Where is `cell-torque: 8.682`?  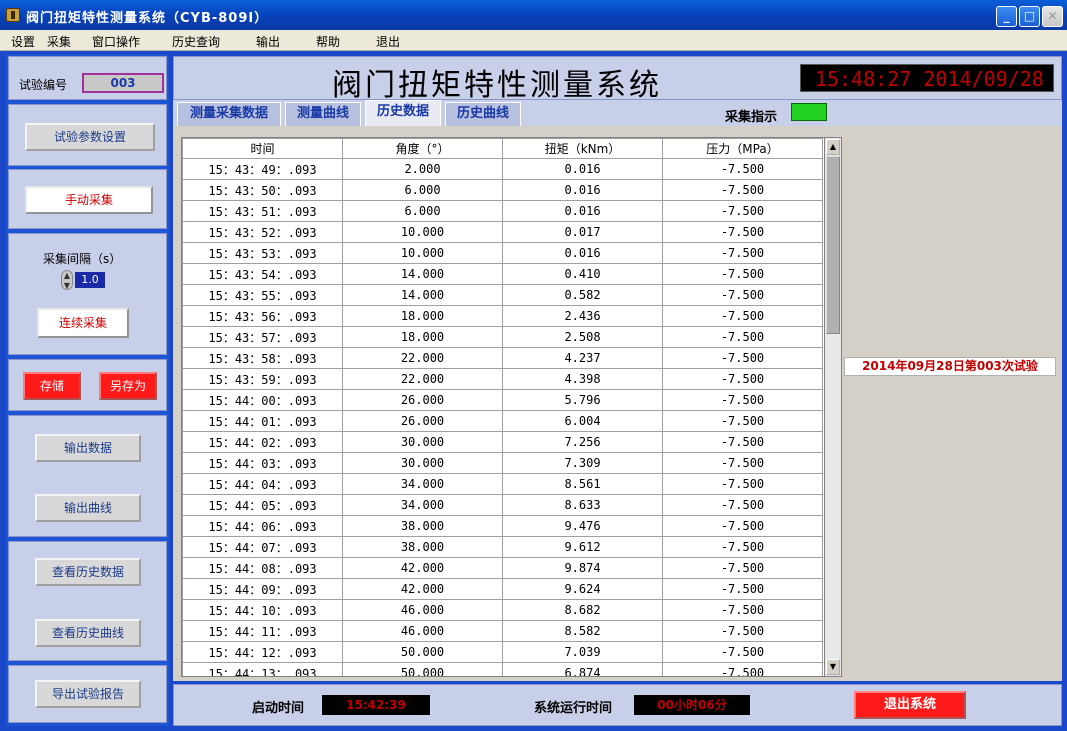 cell-torque: 8.682 is located at coordinates (582, 610).